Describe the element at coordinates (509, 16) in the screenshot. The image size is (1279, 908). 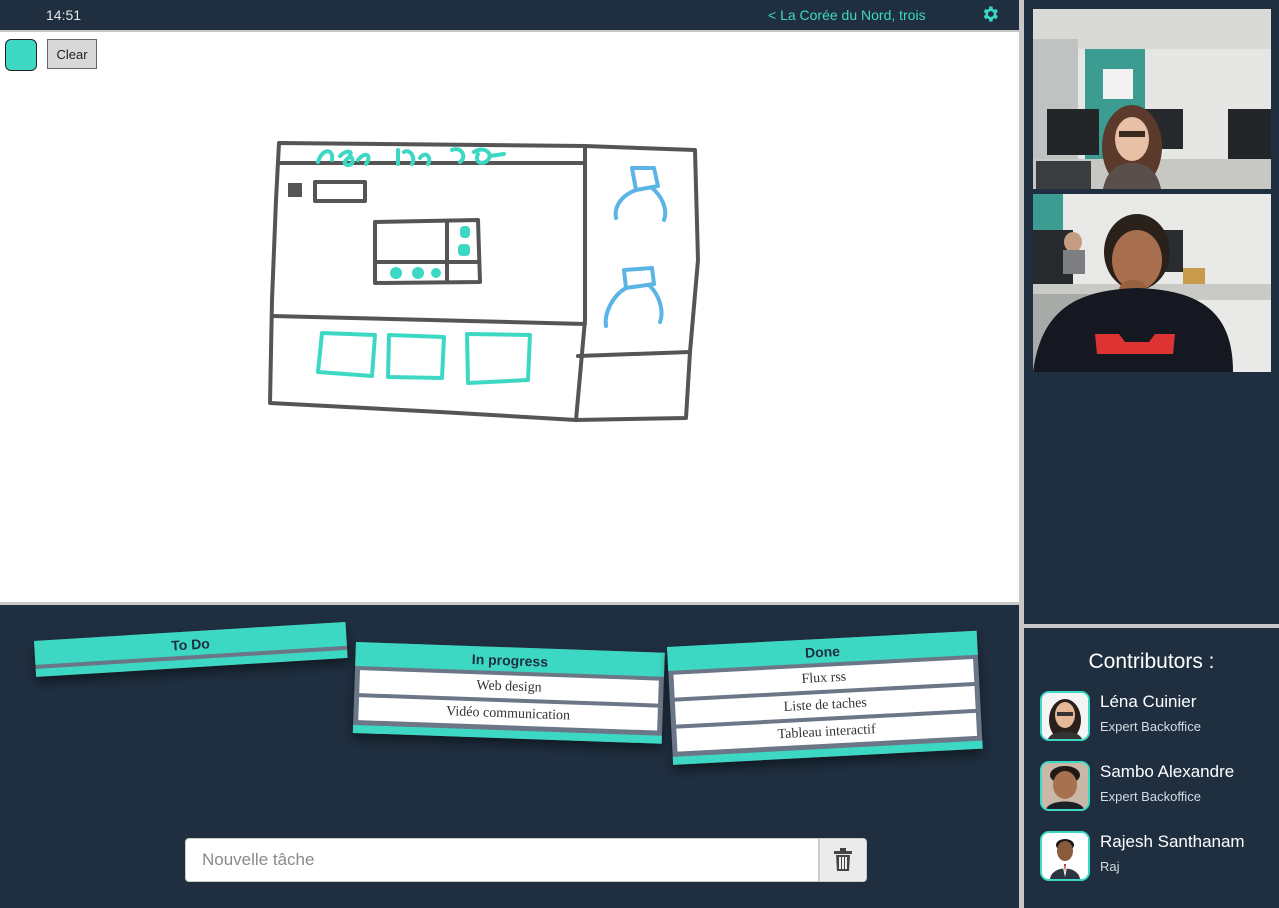
I see `top-bar: 14:51 < La Corée du Nord, trois` at that location.